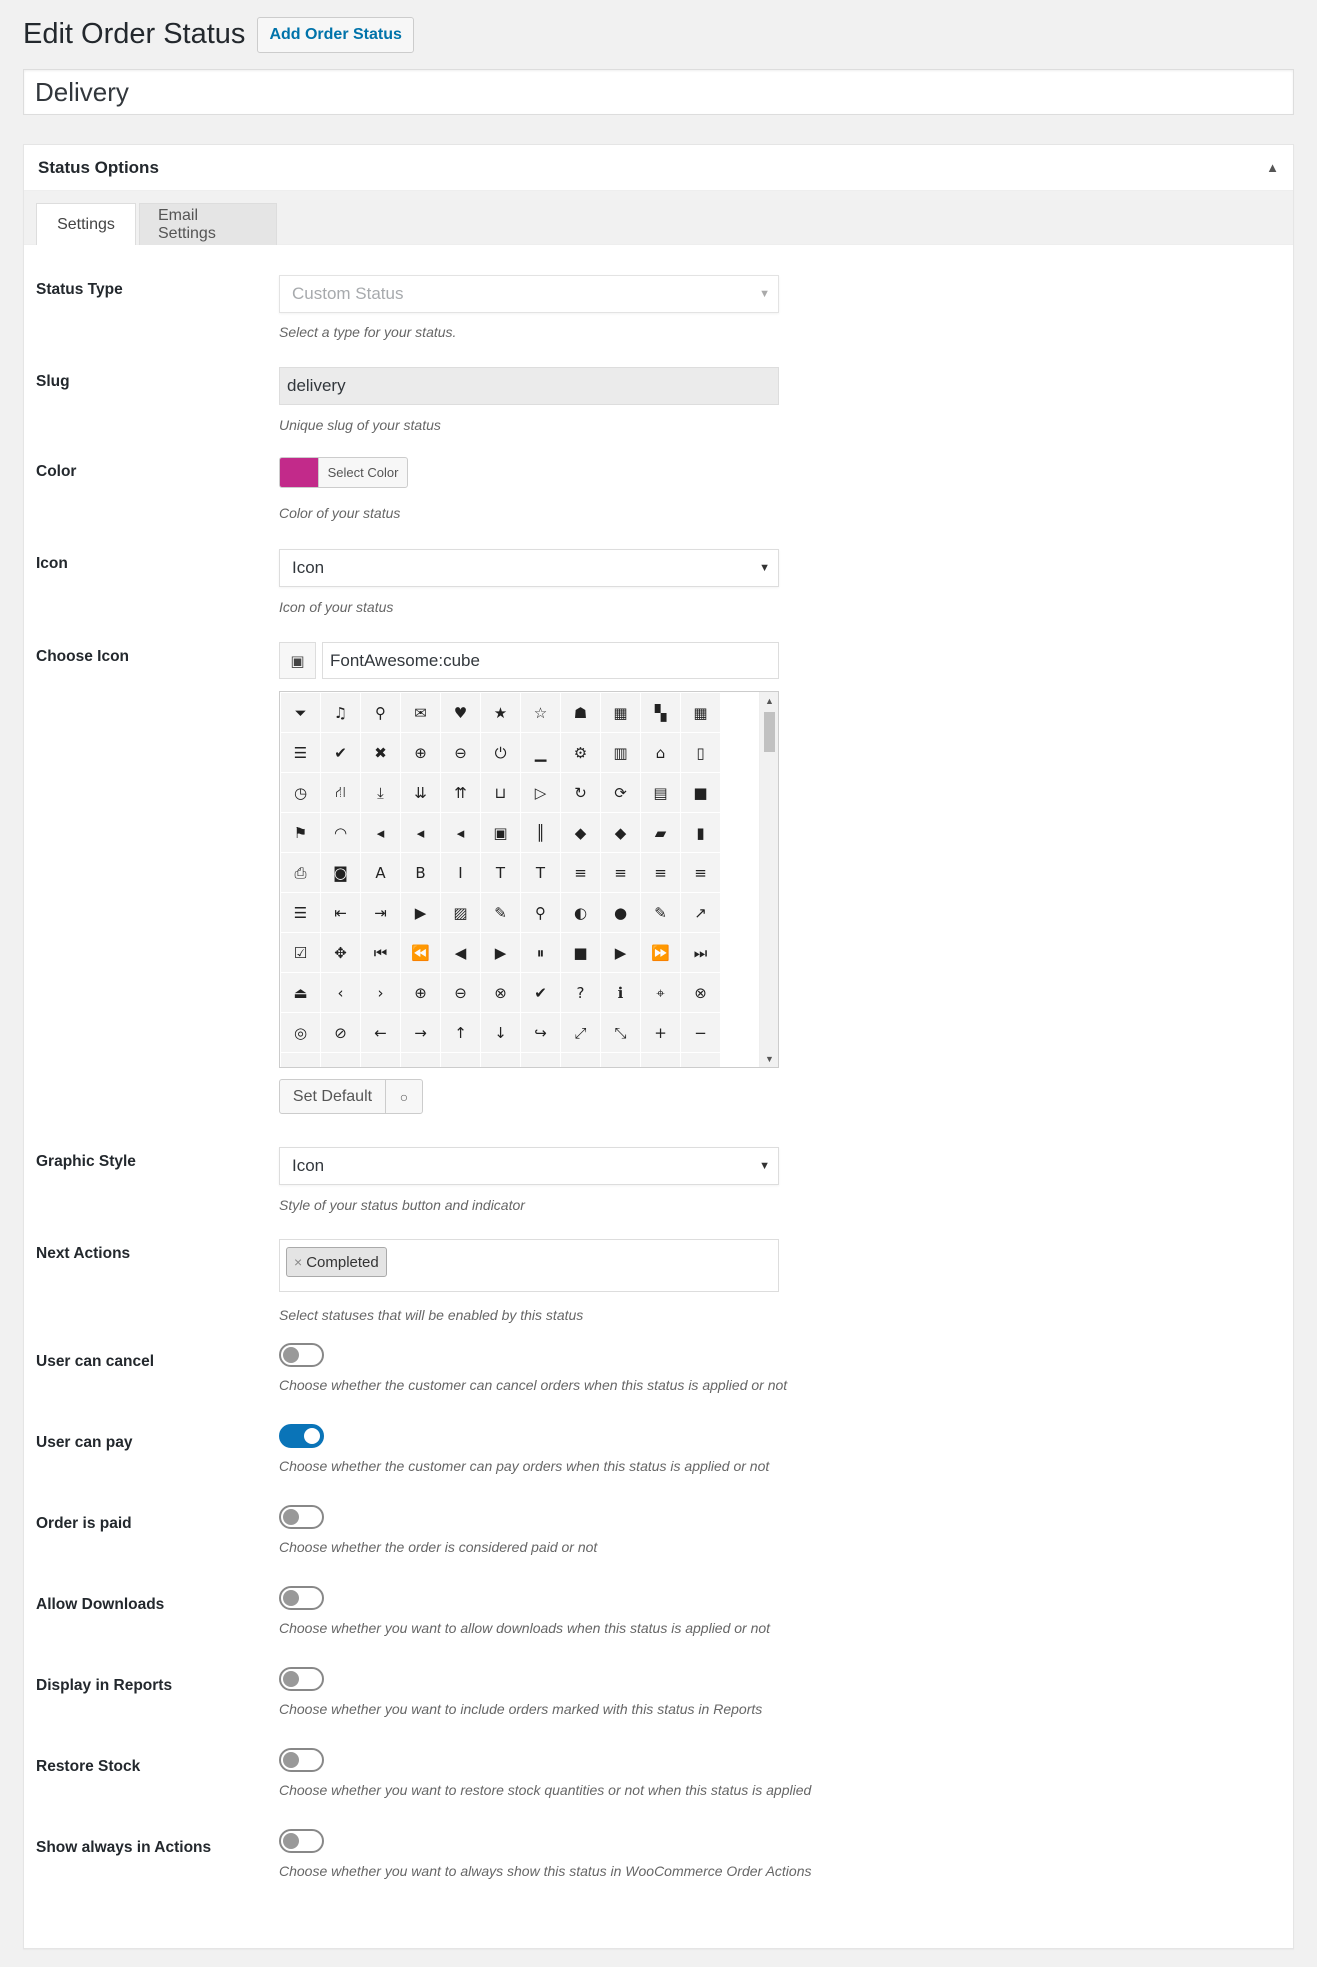  What do you see at coordinates (340, 872) in the screenshot?
I see `camera-icon: ◙` at bounding box center [340, 872].